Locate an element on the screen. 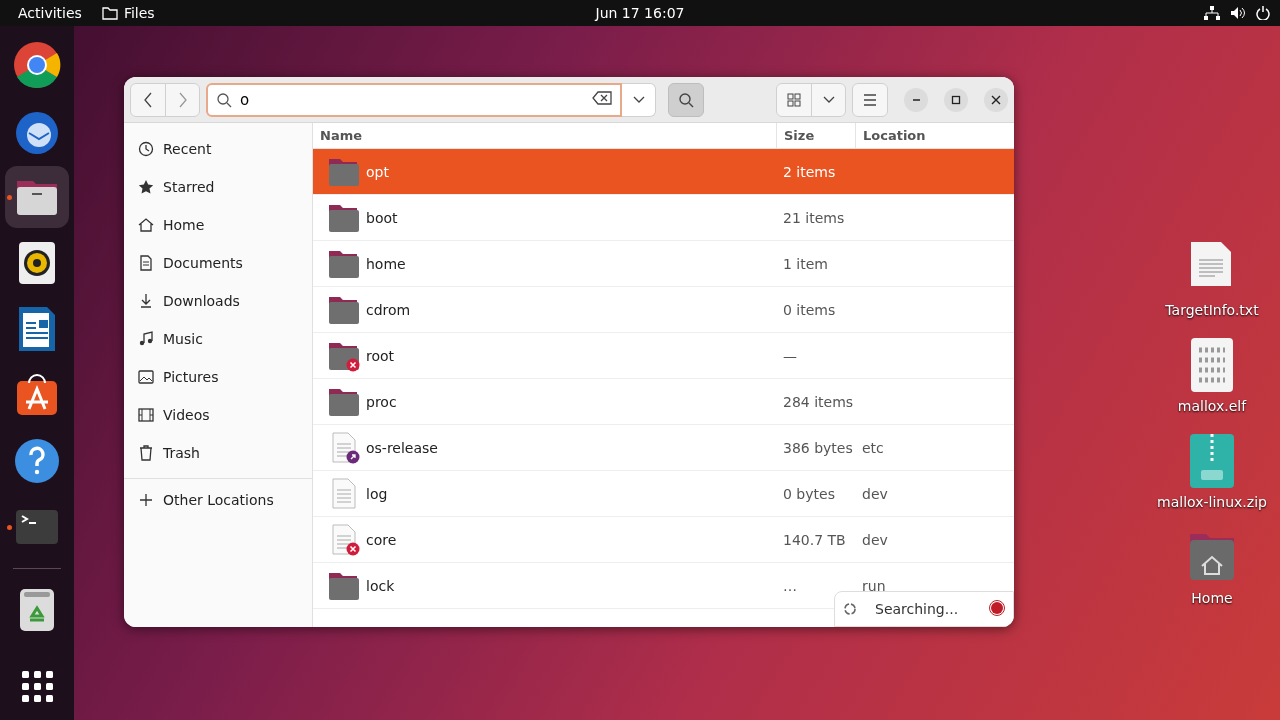 The image size is (1280, 720). file-row: proc 284 items is located at coordinates (663, 402).